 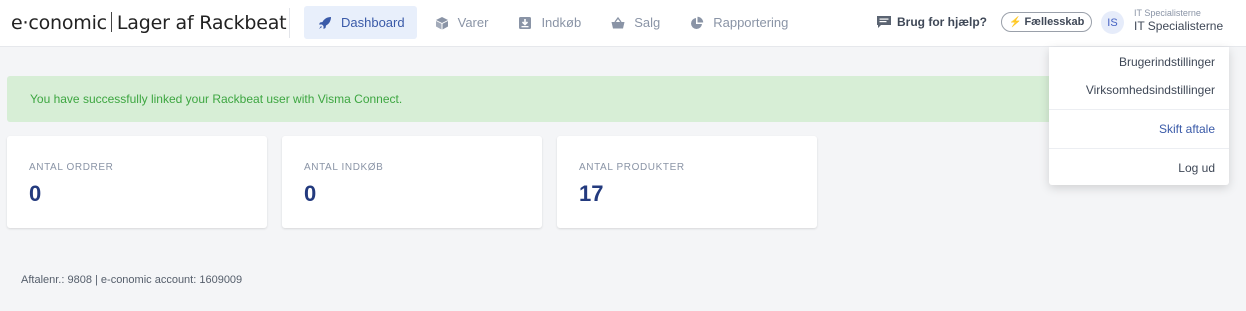 I want to click on help-link: Brug for hjælp?, so click(x=932, y=22).